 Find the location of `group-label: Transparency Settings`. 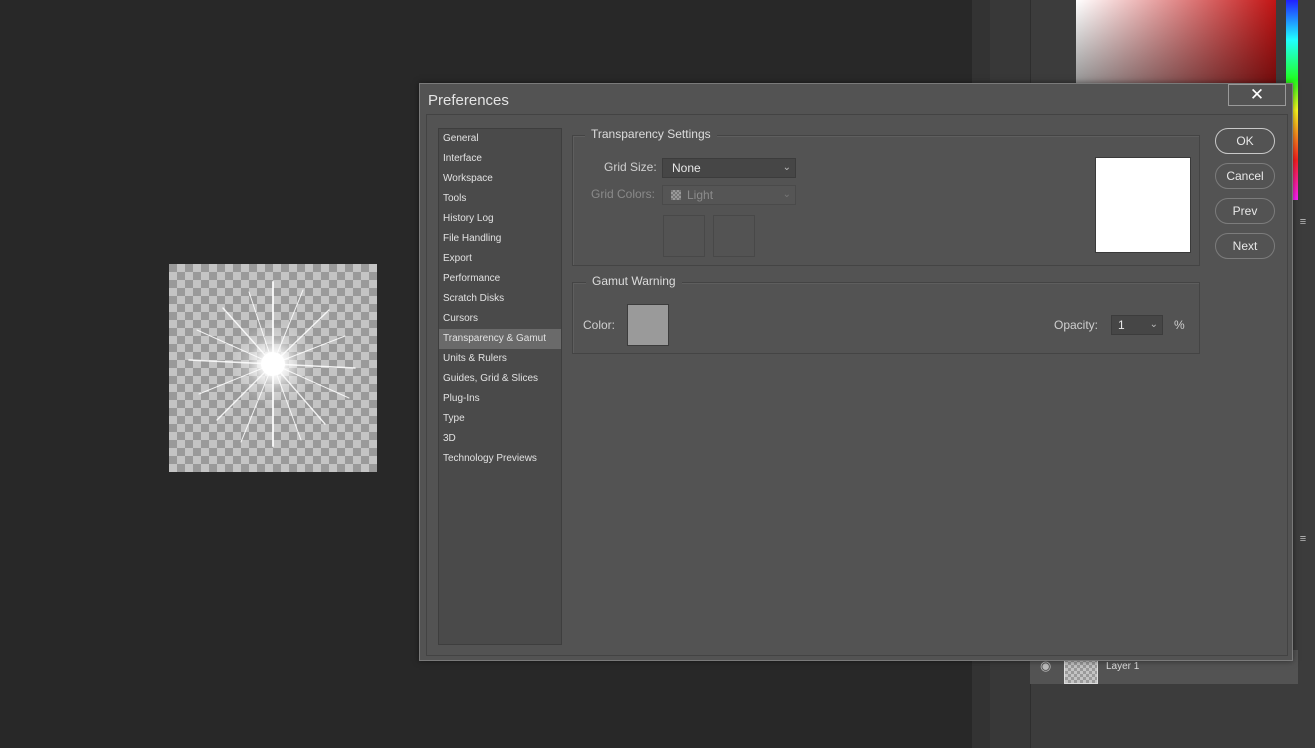

group-label: Transparency Settings is located at coordinates (651, 134).